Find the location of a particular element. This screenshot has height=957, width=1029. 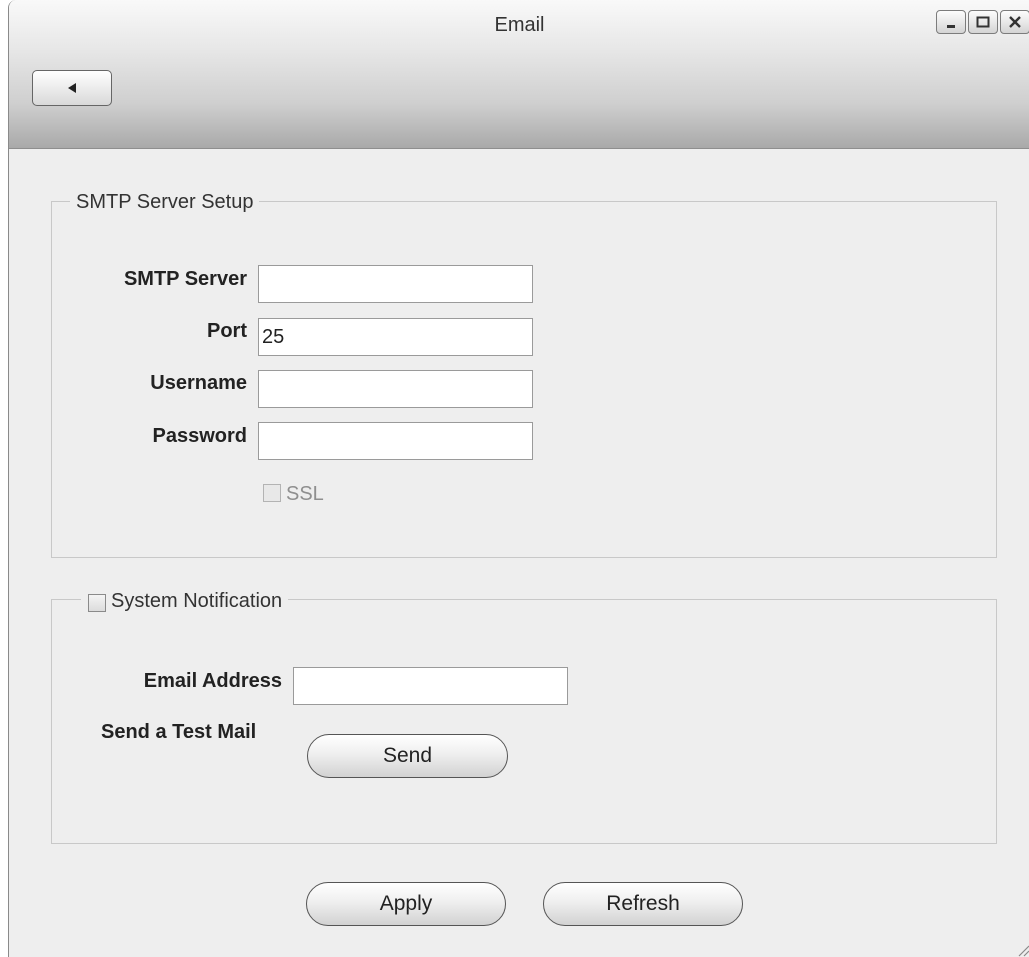

port-input is located at coordinates (395, 337).